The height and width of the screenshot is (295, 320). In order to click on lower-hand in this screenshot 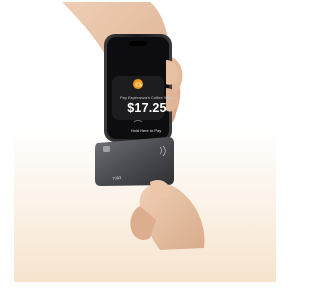, I will do `click(167, 215)`.